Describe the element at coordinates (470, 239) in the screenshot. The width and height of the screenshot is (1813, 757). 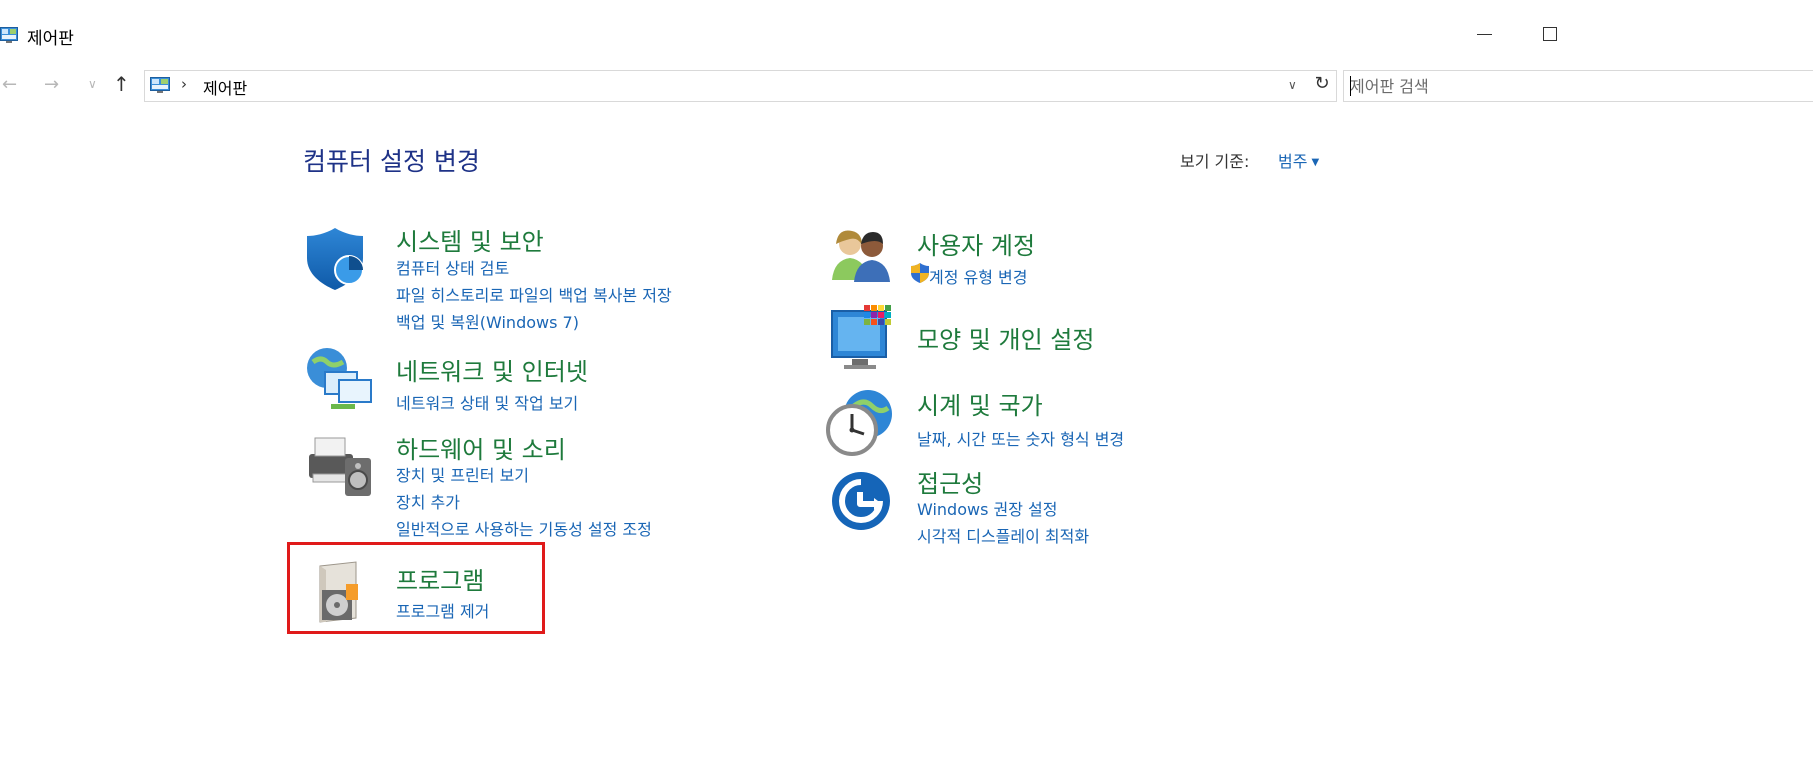
I see `system-security-title: 시스템 및 보안` at that location.